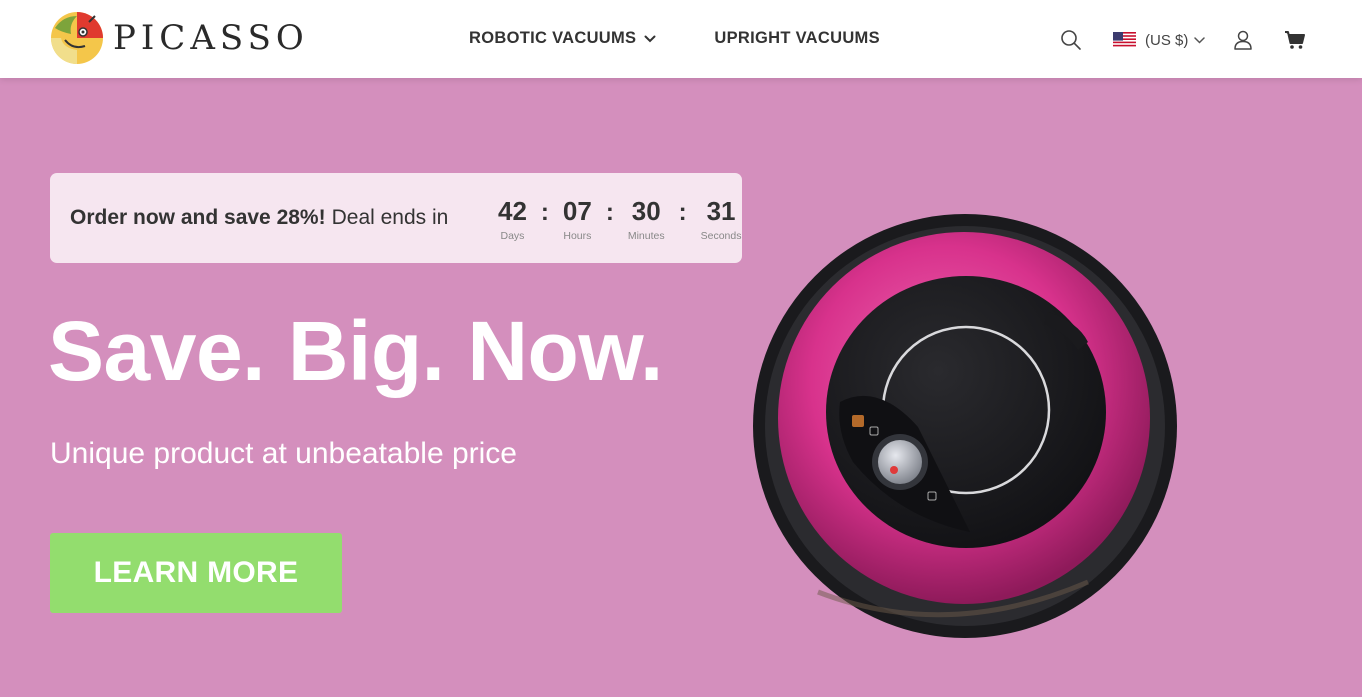 The height and width of the screenshot is (697, 1362). Describe the element at coordinates (721, 236) in the screenshot. I see `countdown-unit-label: Seconds` at that location.